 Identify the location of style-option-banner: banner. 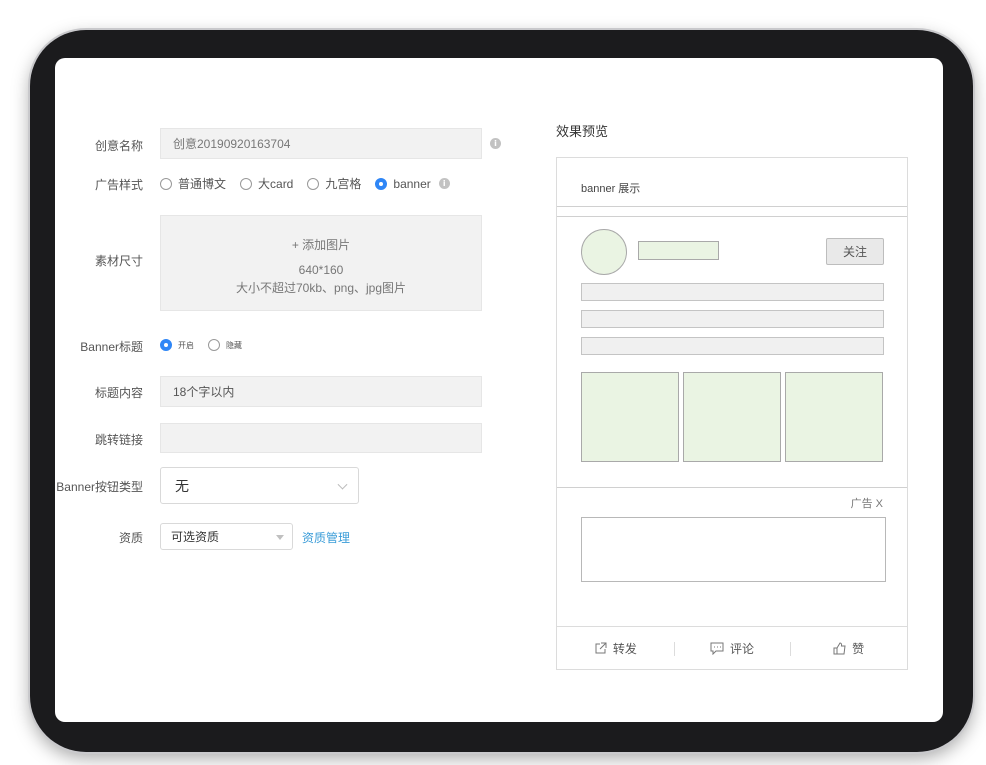
(403, 183).